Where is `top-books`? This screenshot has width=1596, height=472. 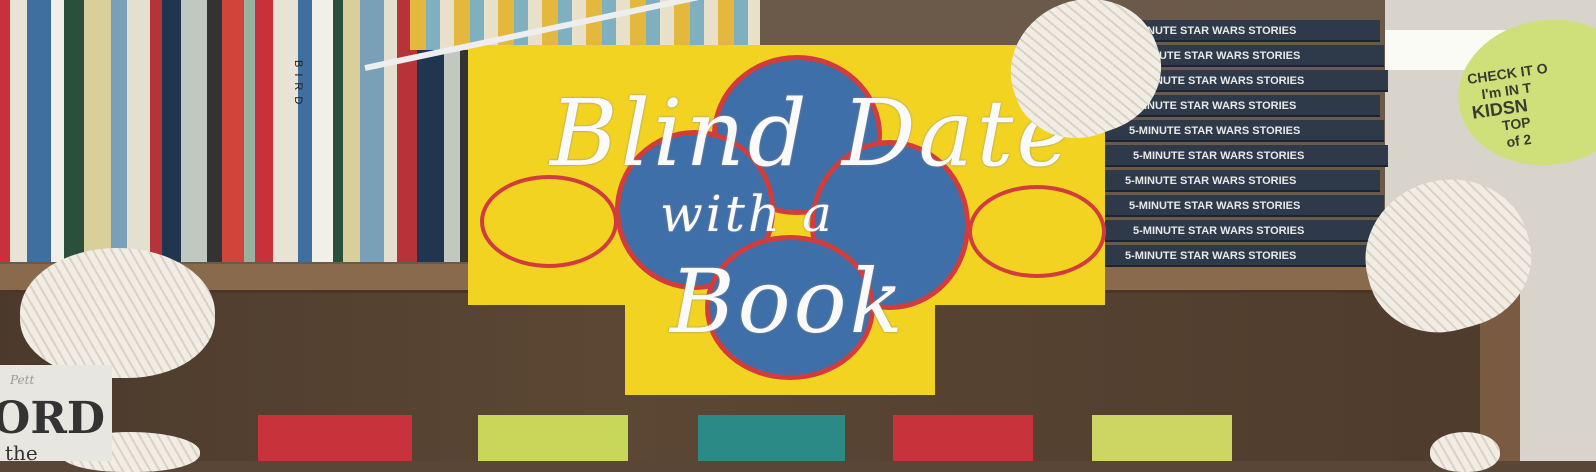 top-books is located at coordinates (585, 25).